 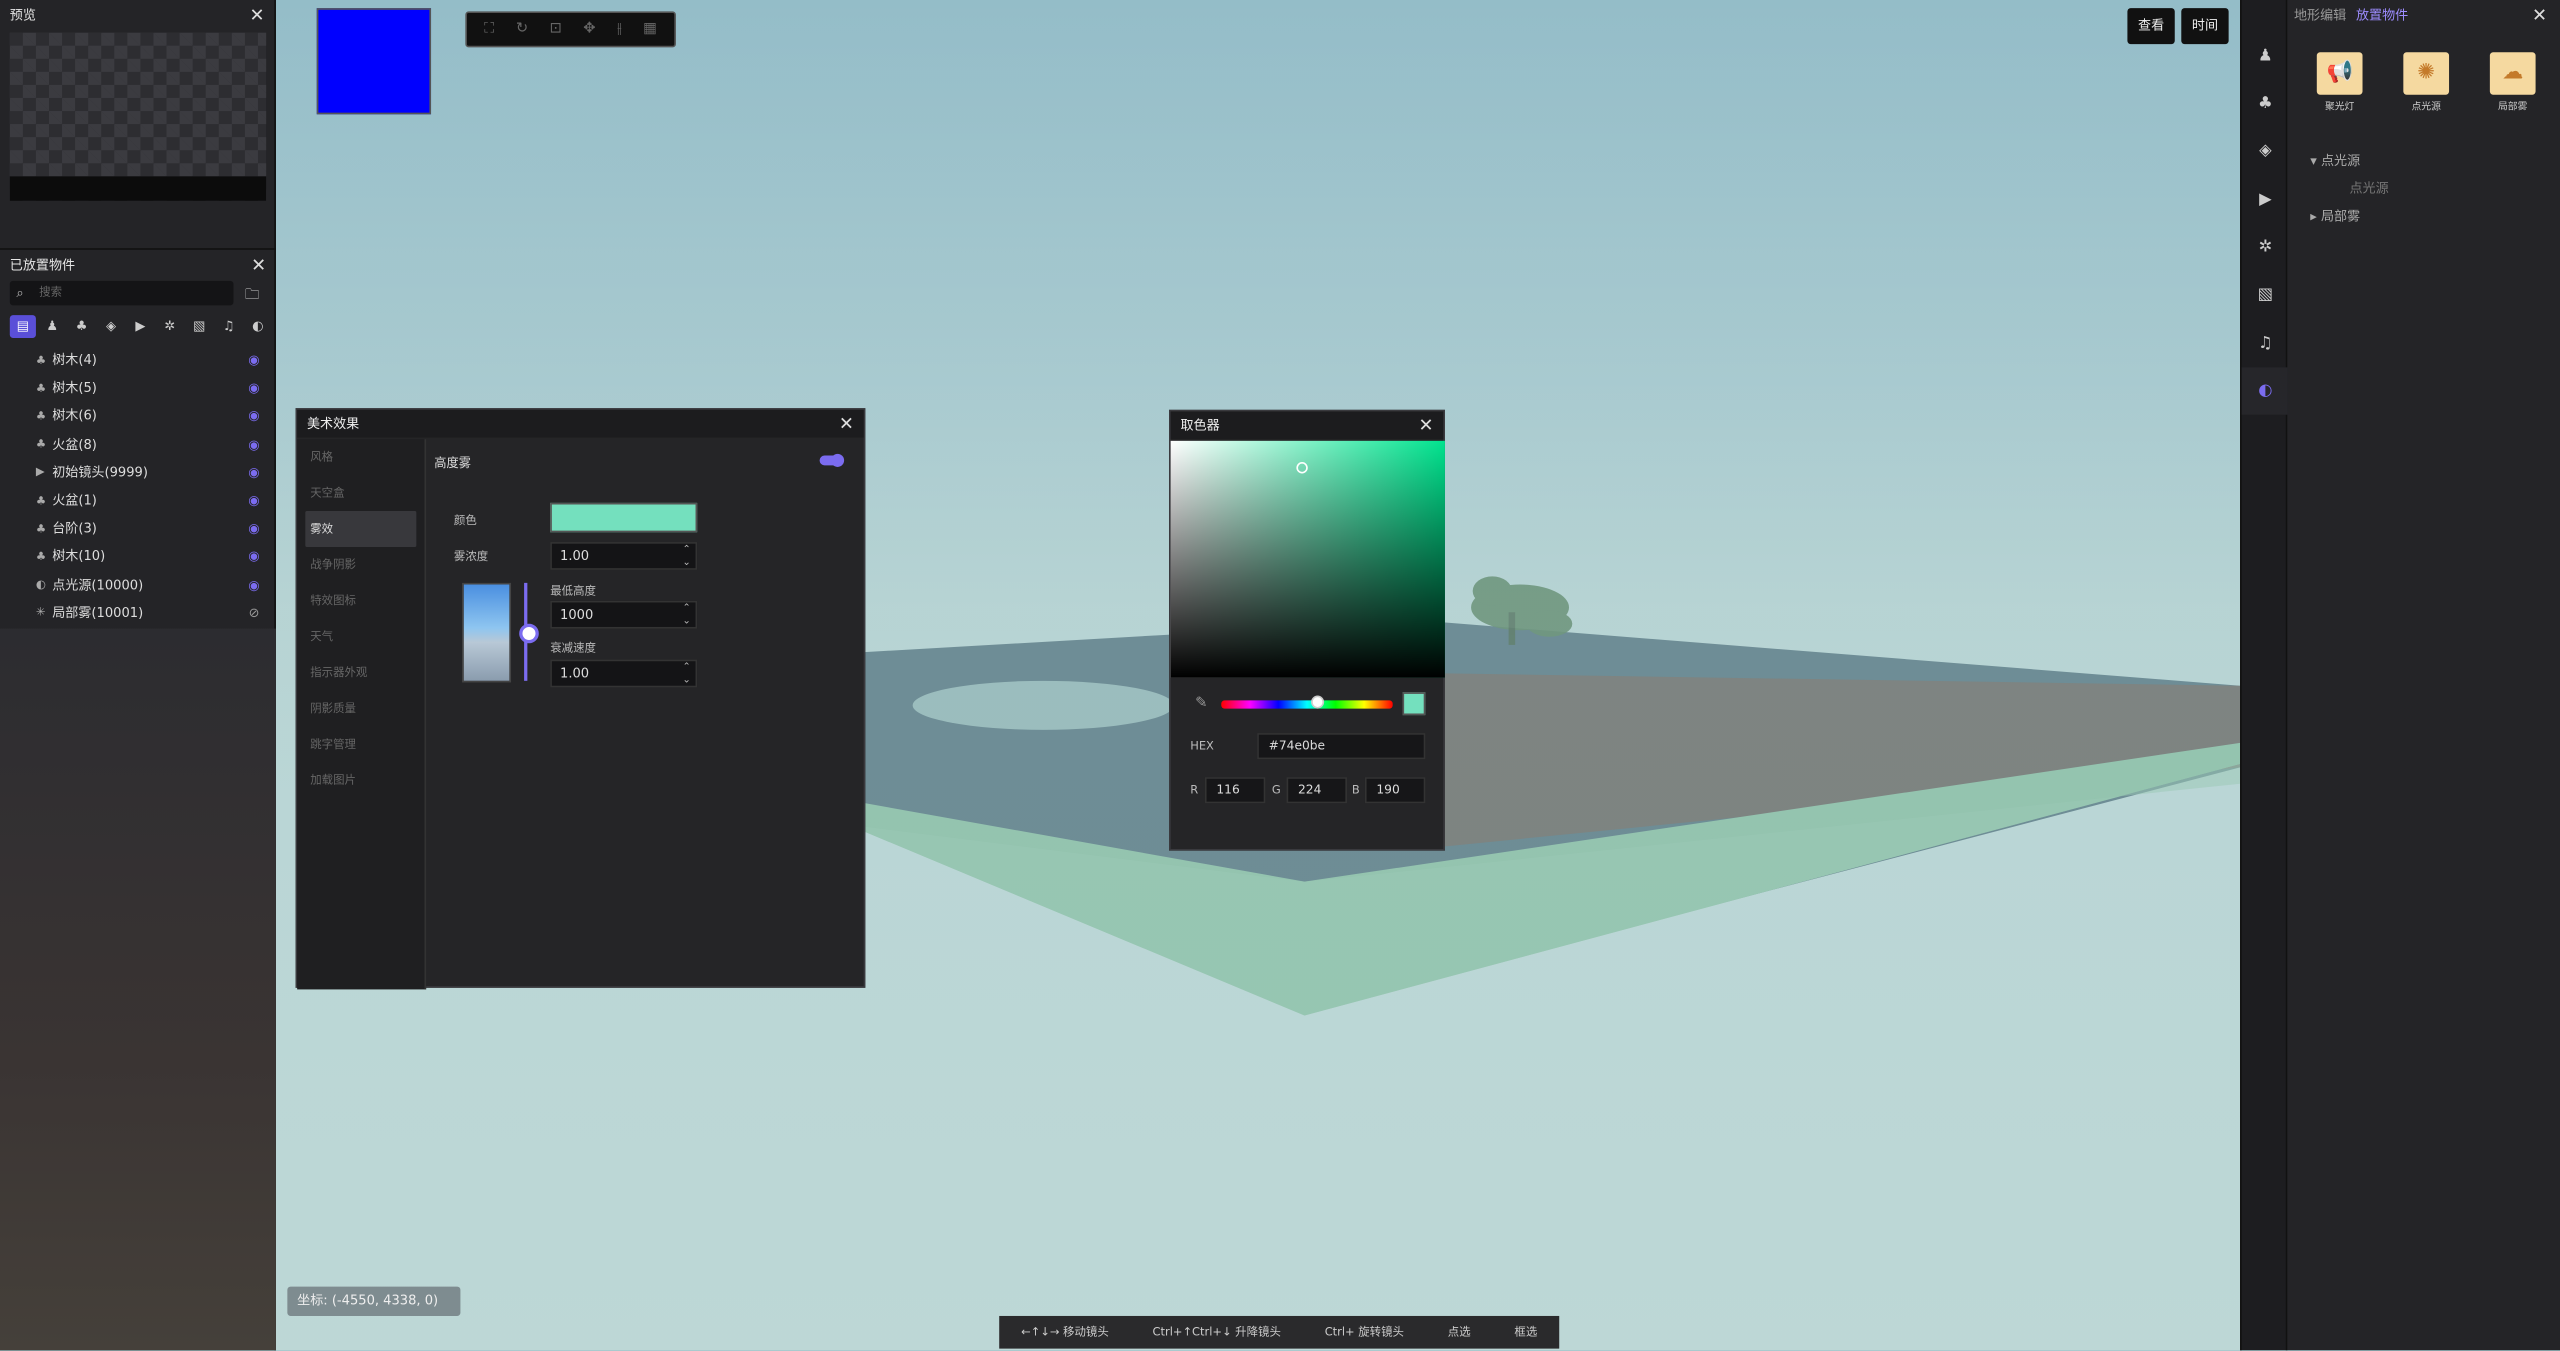 What do you see at coordinates (360, 601) in the screenshot?
I see `nav-item: 特效图标` at bounding box center [360, 601].